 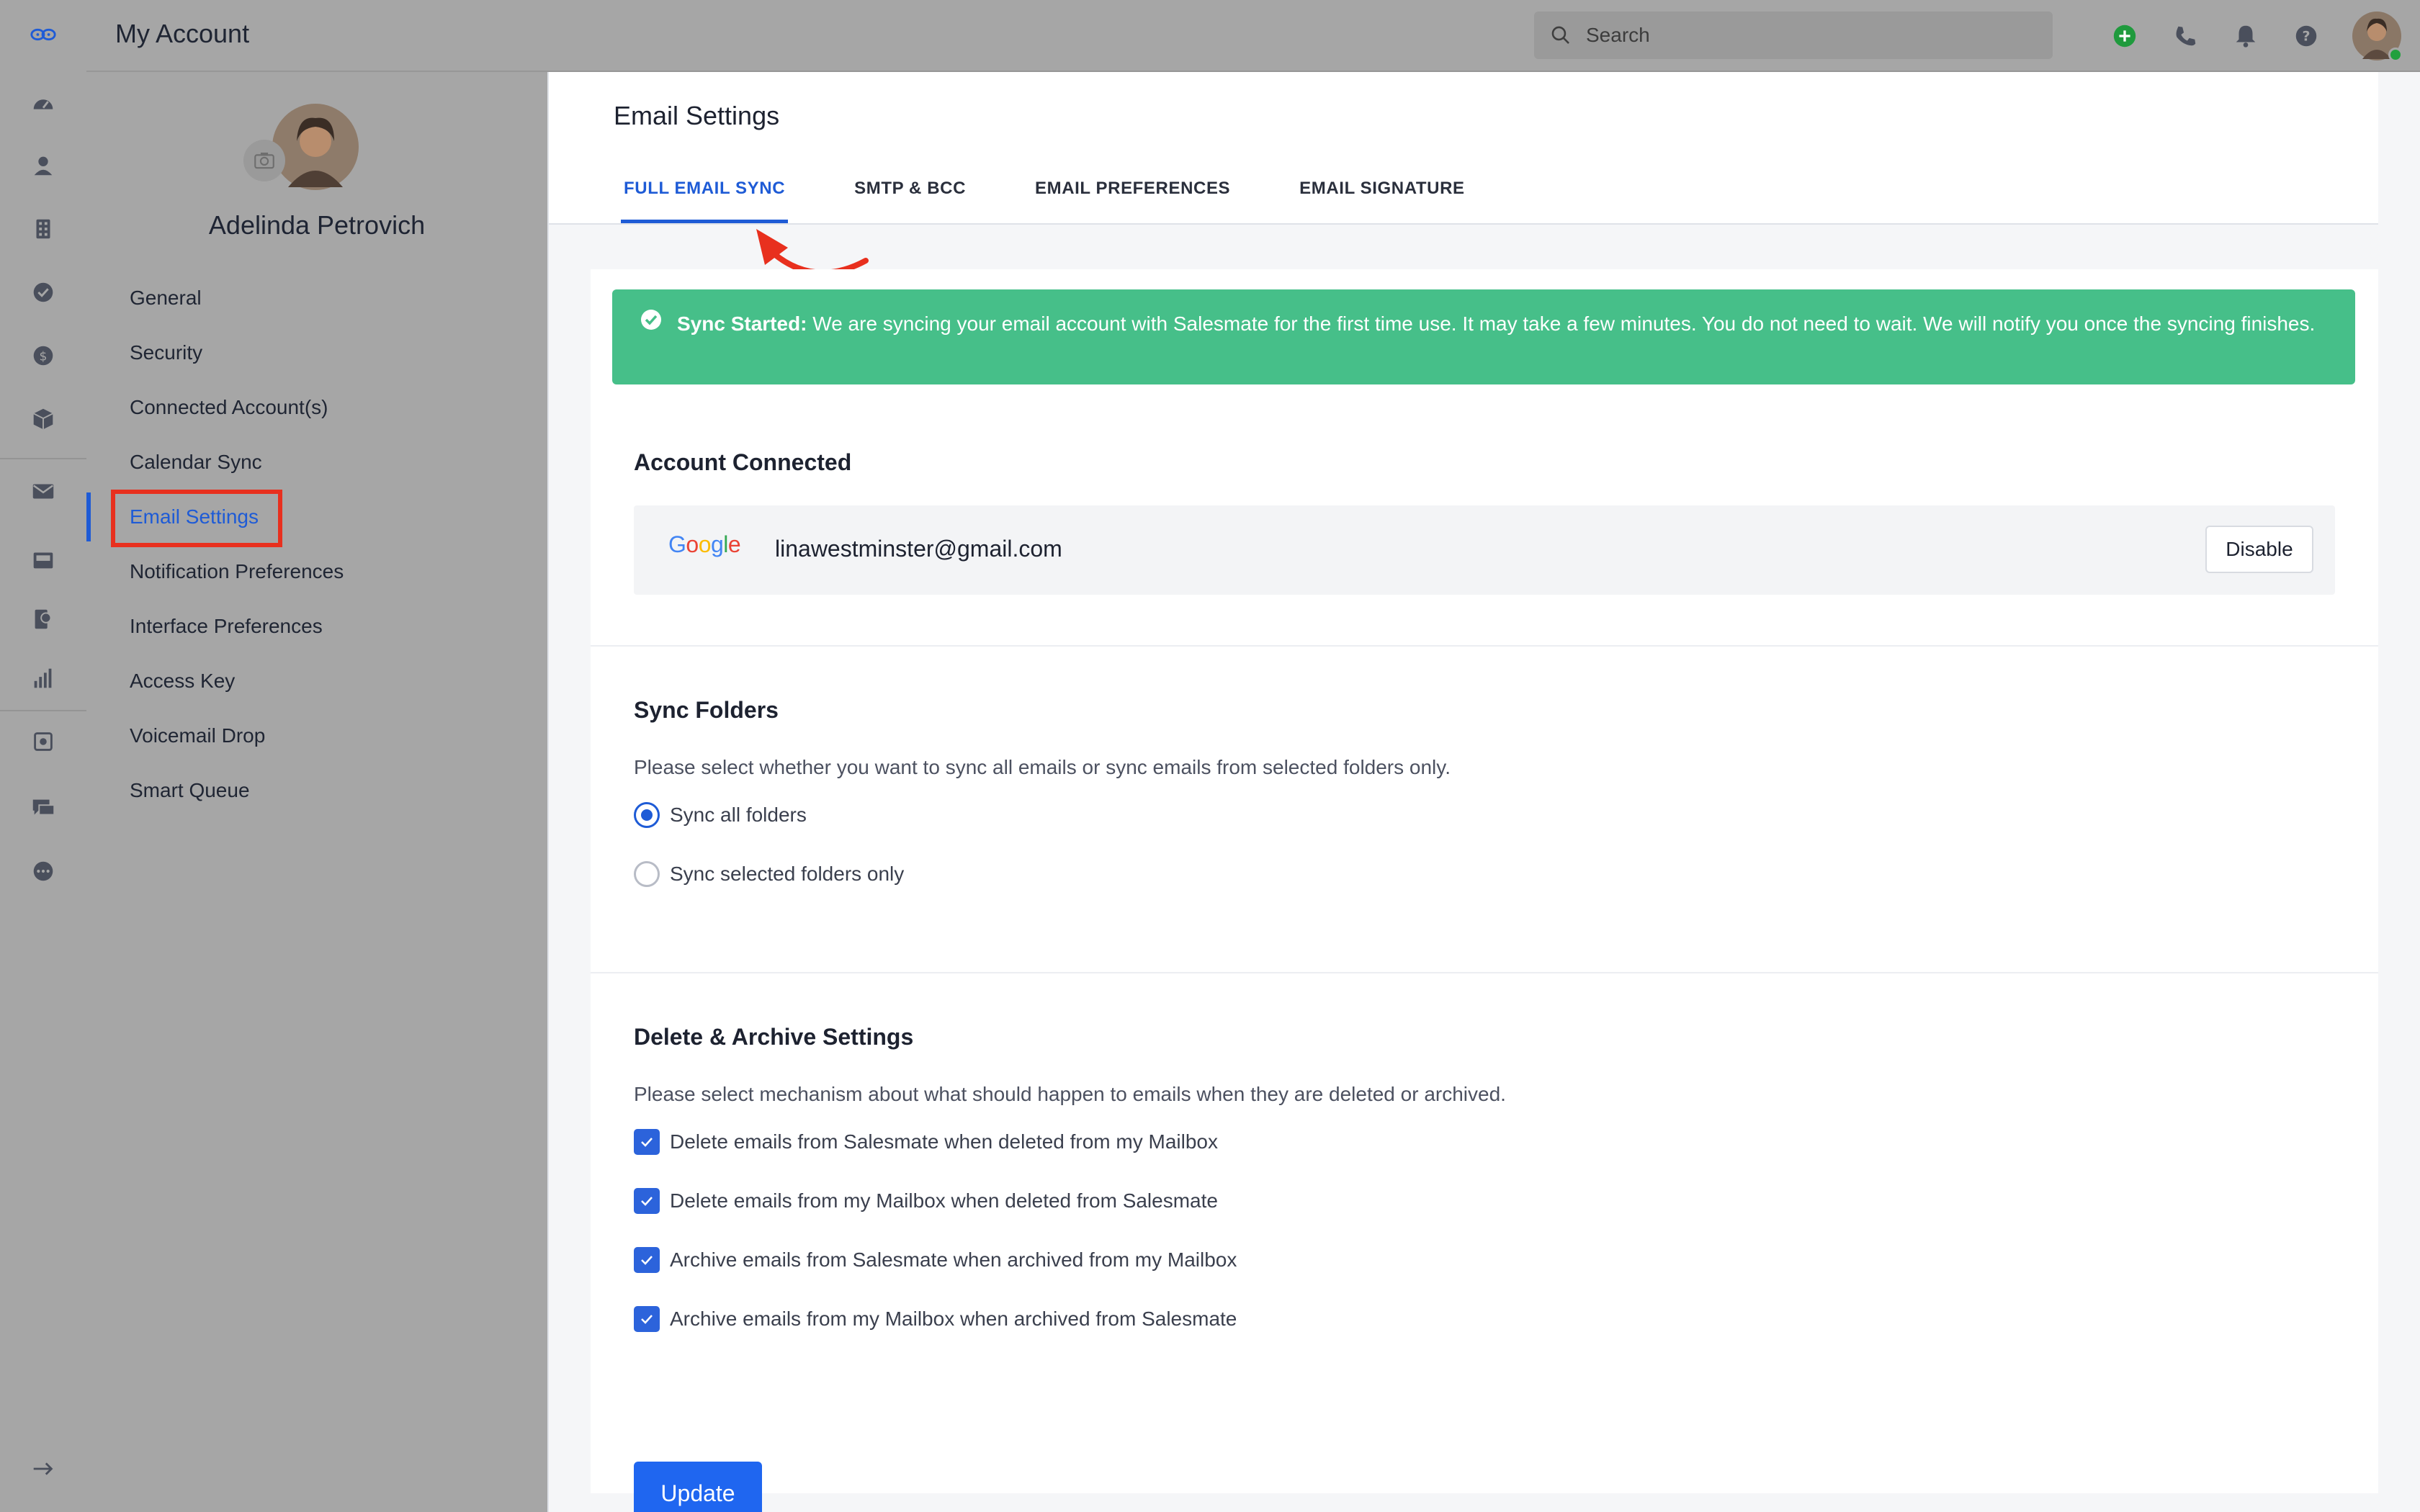 What do you see at coordinates (2395, 55) in the screenshot?
I see `online-status-dot` at bounding box center [2395, 55].